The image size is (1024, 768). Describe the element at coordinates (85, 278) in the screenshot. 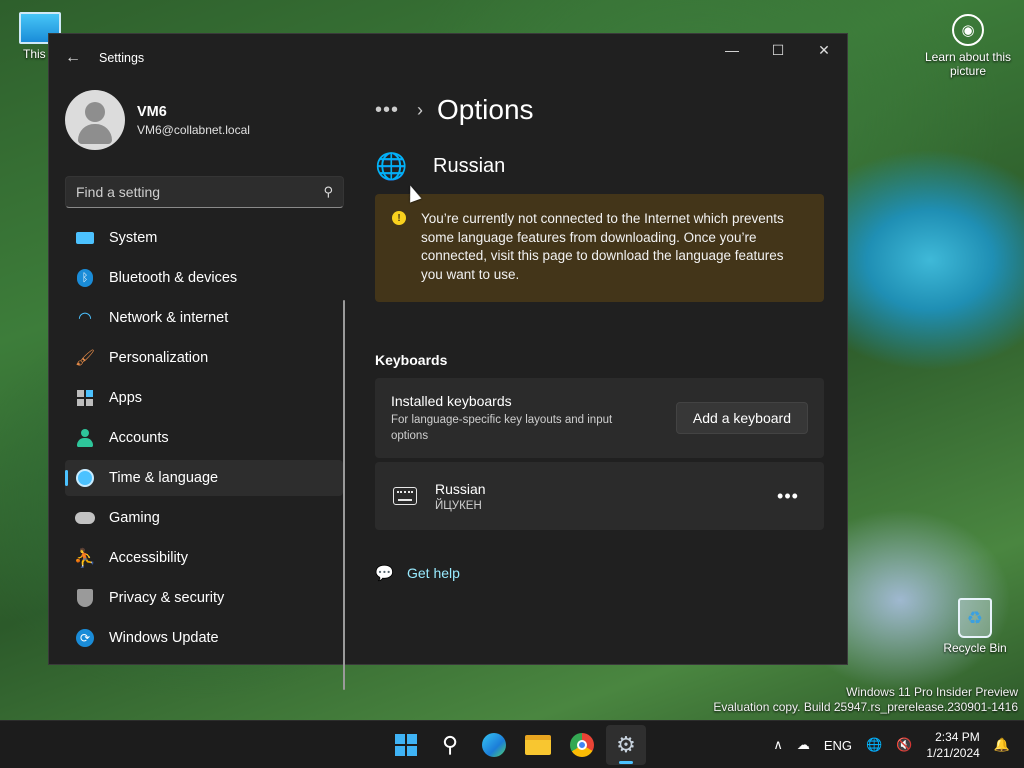

I see `bluetooth-icon: ᛒ` at that location.